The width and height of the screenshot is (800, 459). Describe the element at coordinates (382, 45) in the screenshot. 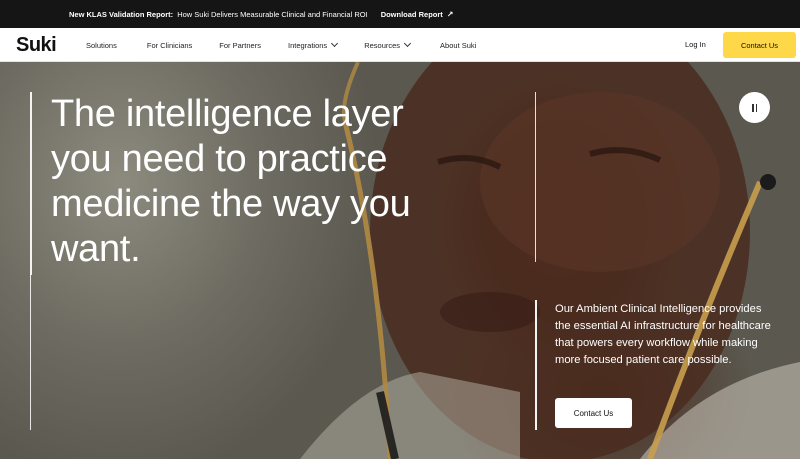

I see `nav-item-label: Resources` at that location.